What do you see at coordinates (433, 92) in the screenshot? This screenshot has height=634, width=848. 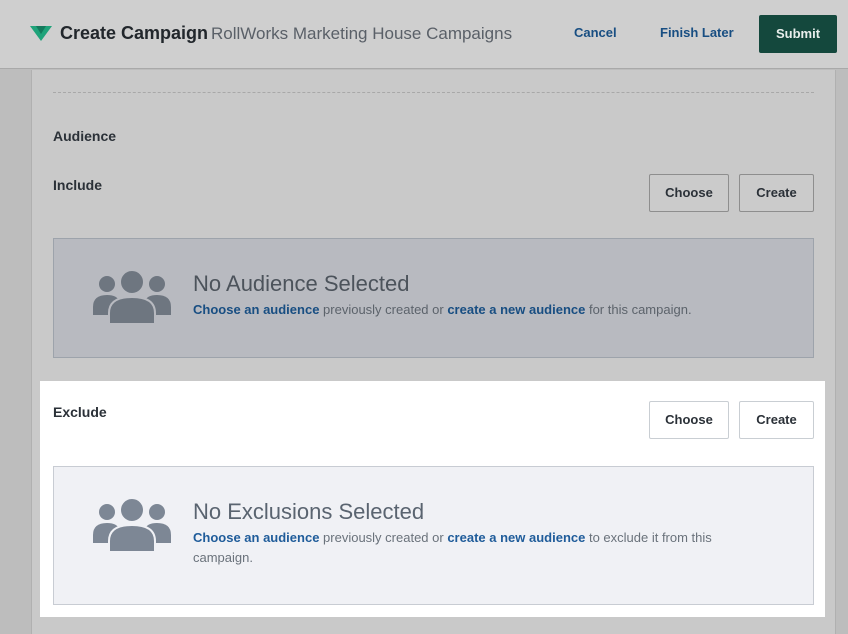 I see `section-divider` at bounding box center [433, 92].